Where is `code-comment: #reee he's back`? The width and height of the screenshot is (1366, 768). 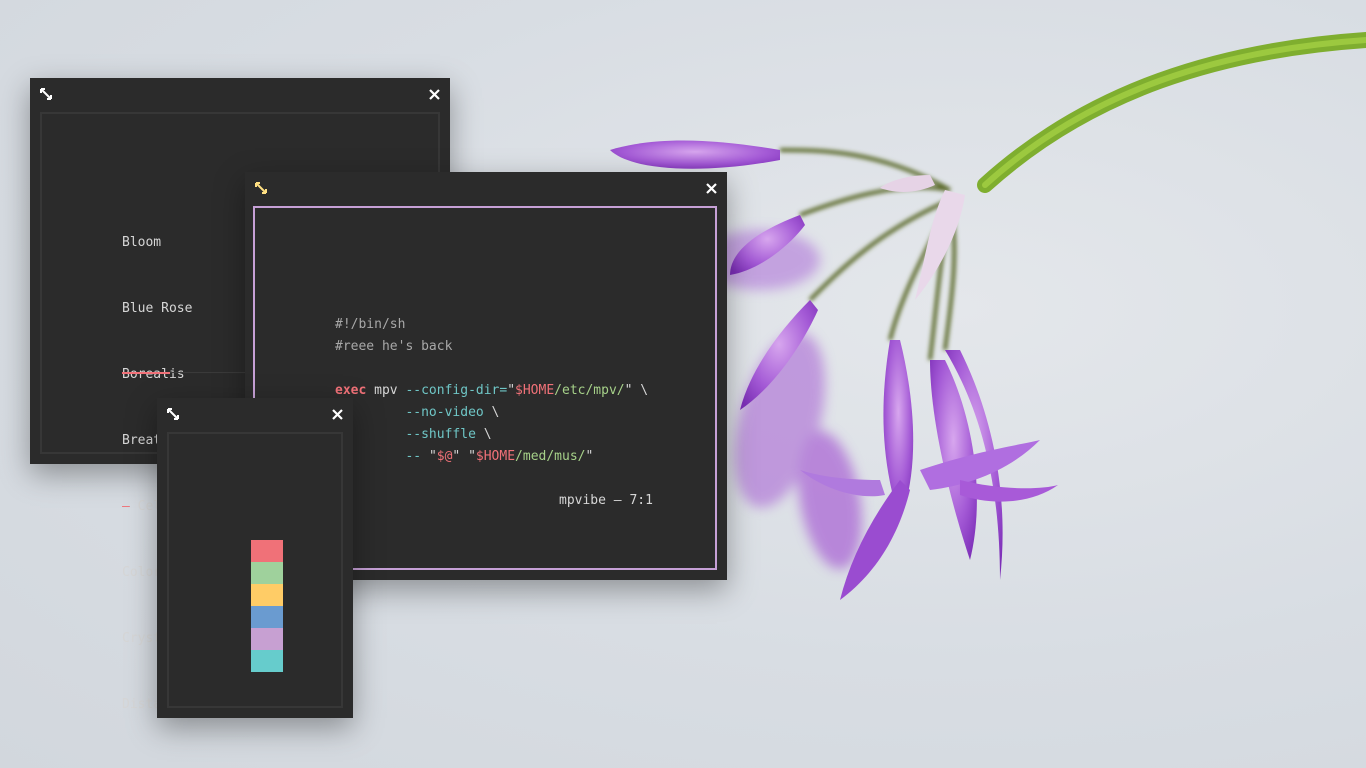
code-comment: #reee he's back is located at coordinates (394, 346).